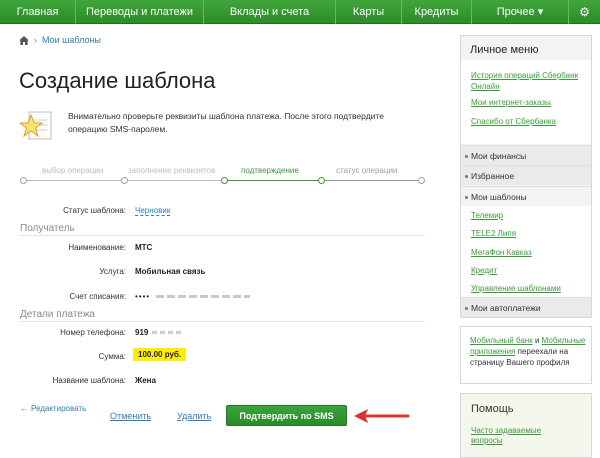  What do you see at coordinates (492, 409) in the screenshot?
I see `help-title: Помощь` at bounding box center [492, 409].